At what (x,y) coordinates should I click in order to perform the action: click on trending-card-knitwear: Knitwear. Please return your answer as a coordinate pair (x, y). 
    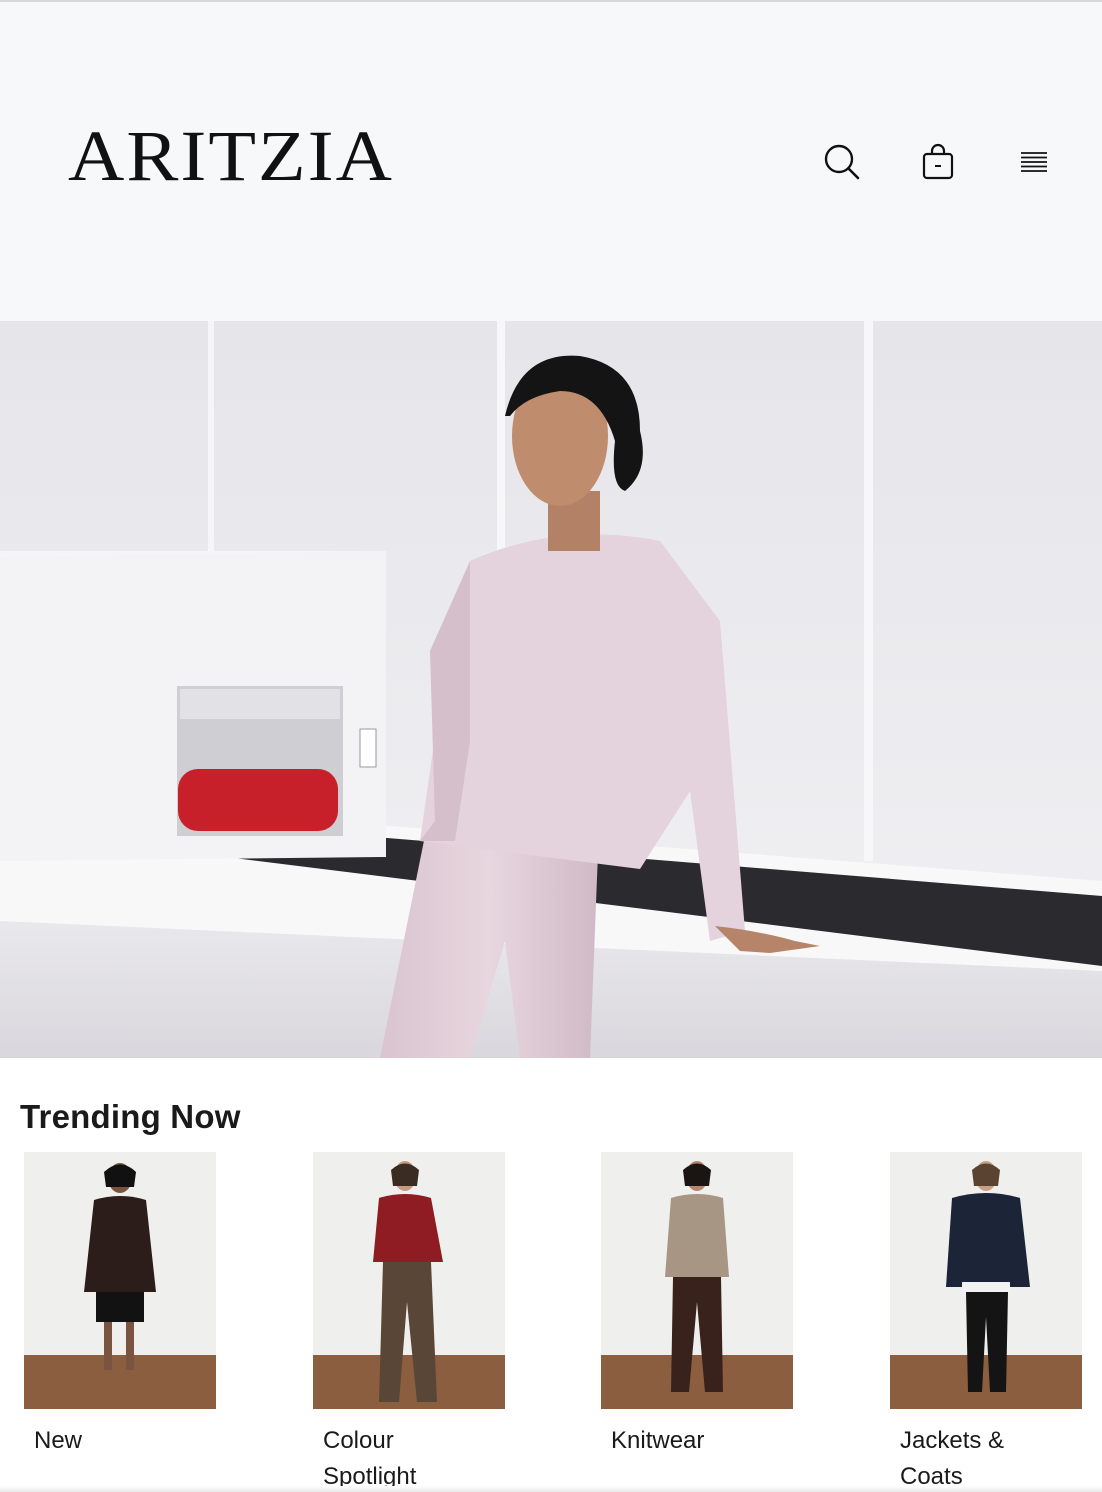
    Looking at the image, I should click on (697, 1305).